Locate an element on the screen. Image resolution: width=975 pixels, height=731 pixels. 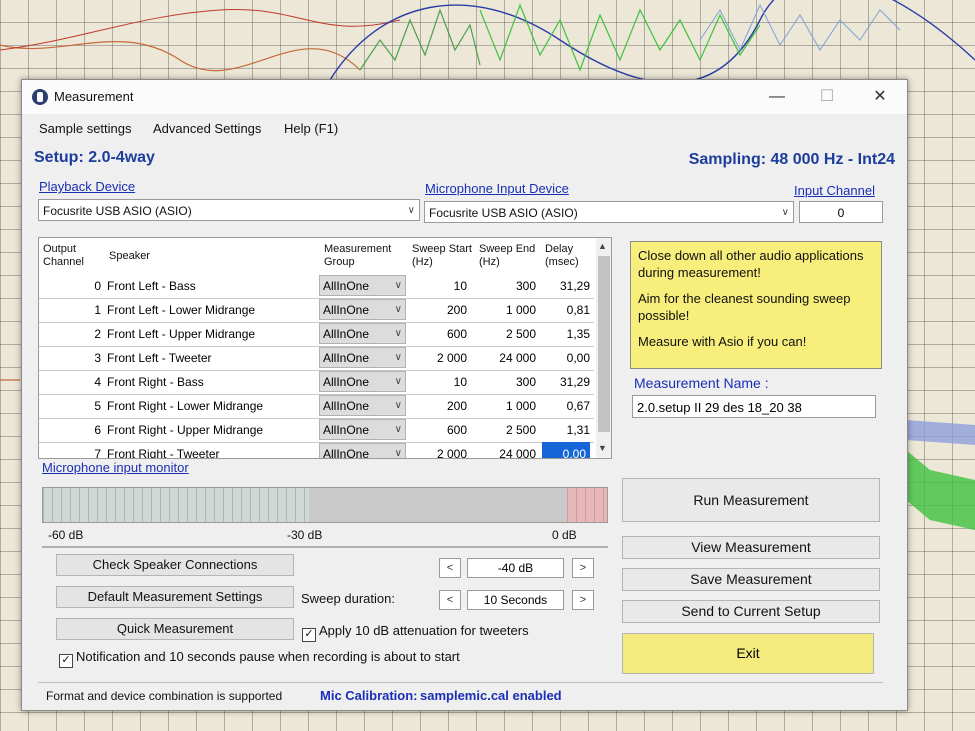
check-speaker-connections-button: Check Speaker Connections is located at coordinates (175, 565).